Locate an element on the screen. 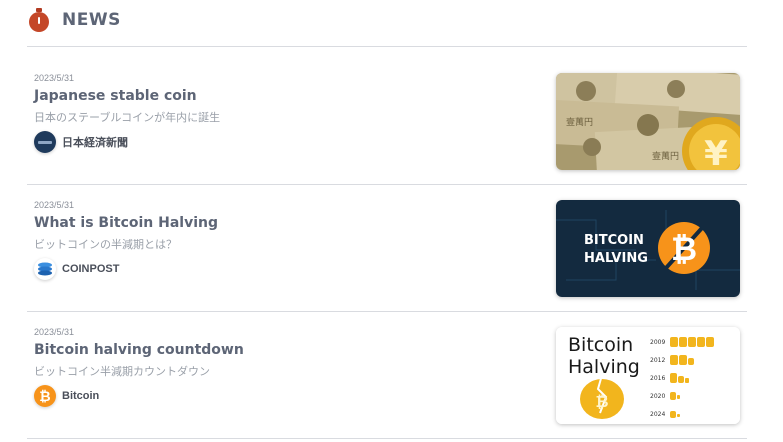 The height and width of the screenshot is (442, 783). news-header: NEWS is located at coordinates (74, 20).